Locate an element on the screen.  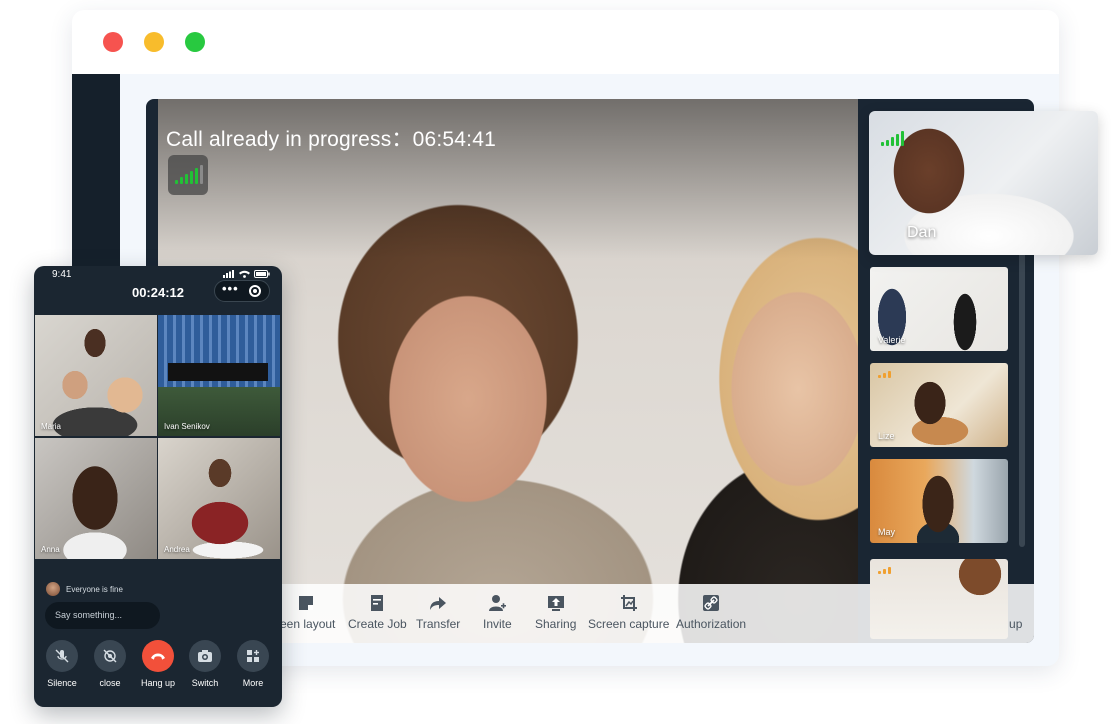
capture-icon is located at coordinates (628, 603).